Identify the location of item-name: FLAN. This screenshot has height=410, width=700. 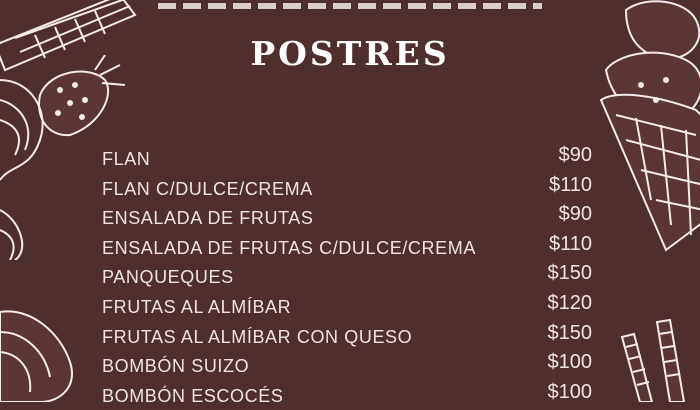
(126, 159).